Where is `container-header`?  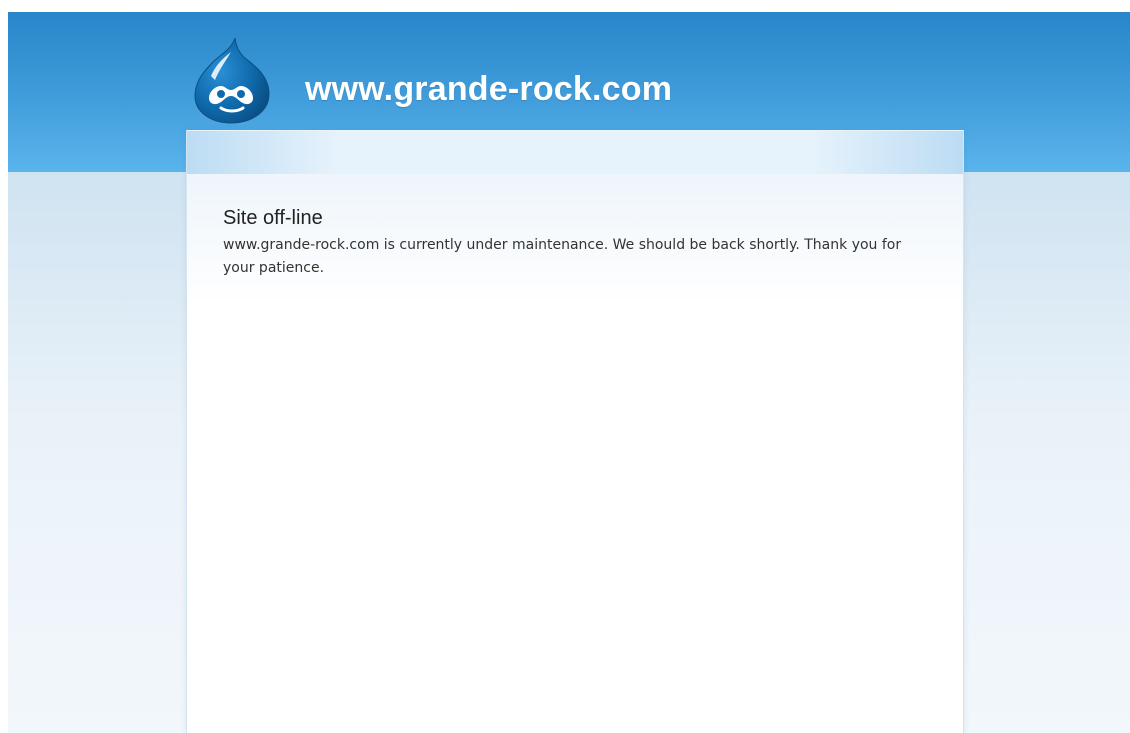 container-header is located at coordinates (575, 152).